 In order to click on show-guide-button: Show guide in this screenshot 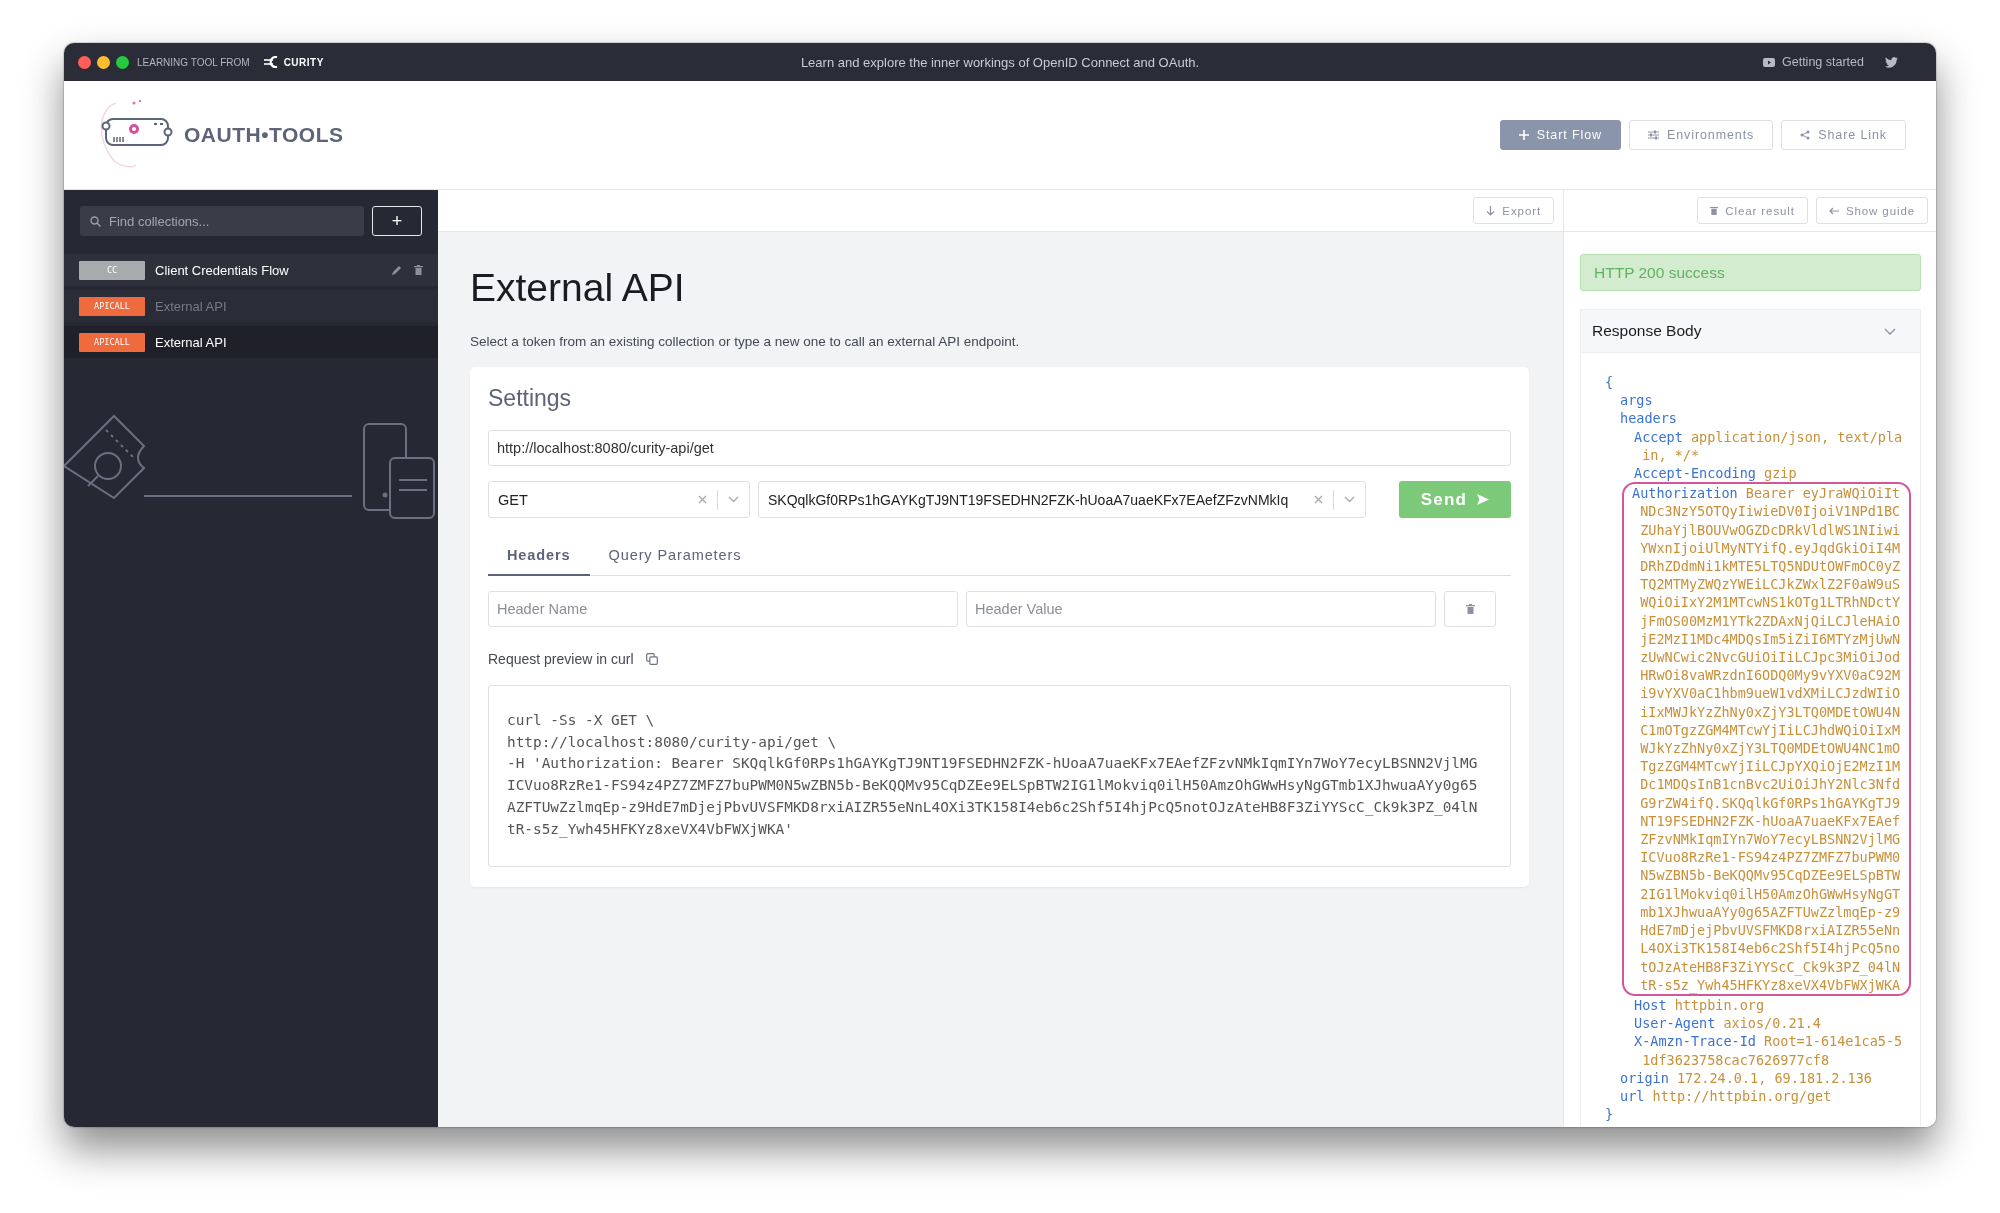, I will do `click(1871, 210)`.